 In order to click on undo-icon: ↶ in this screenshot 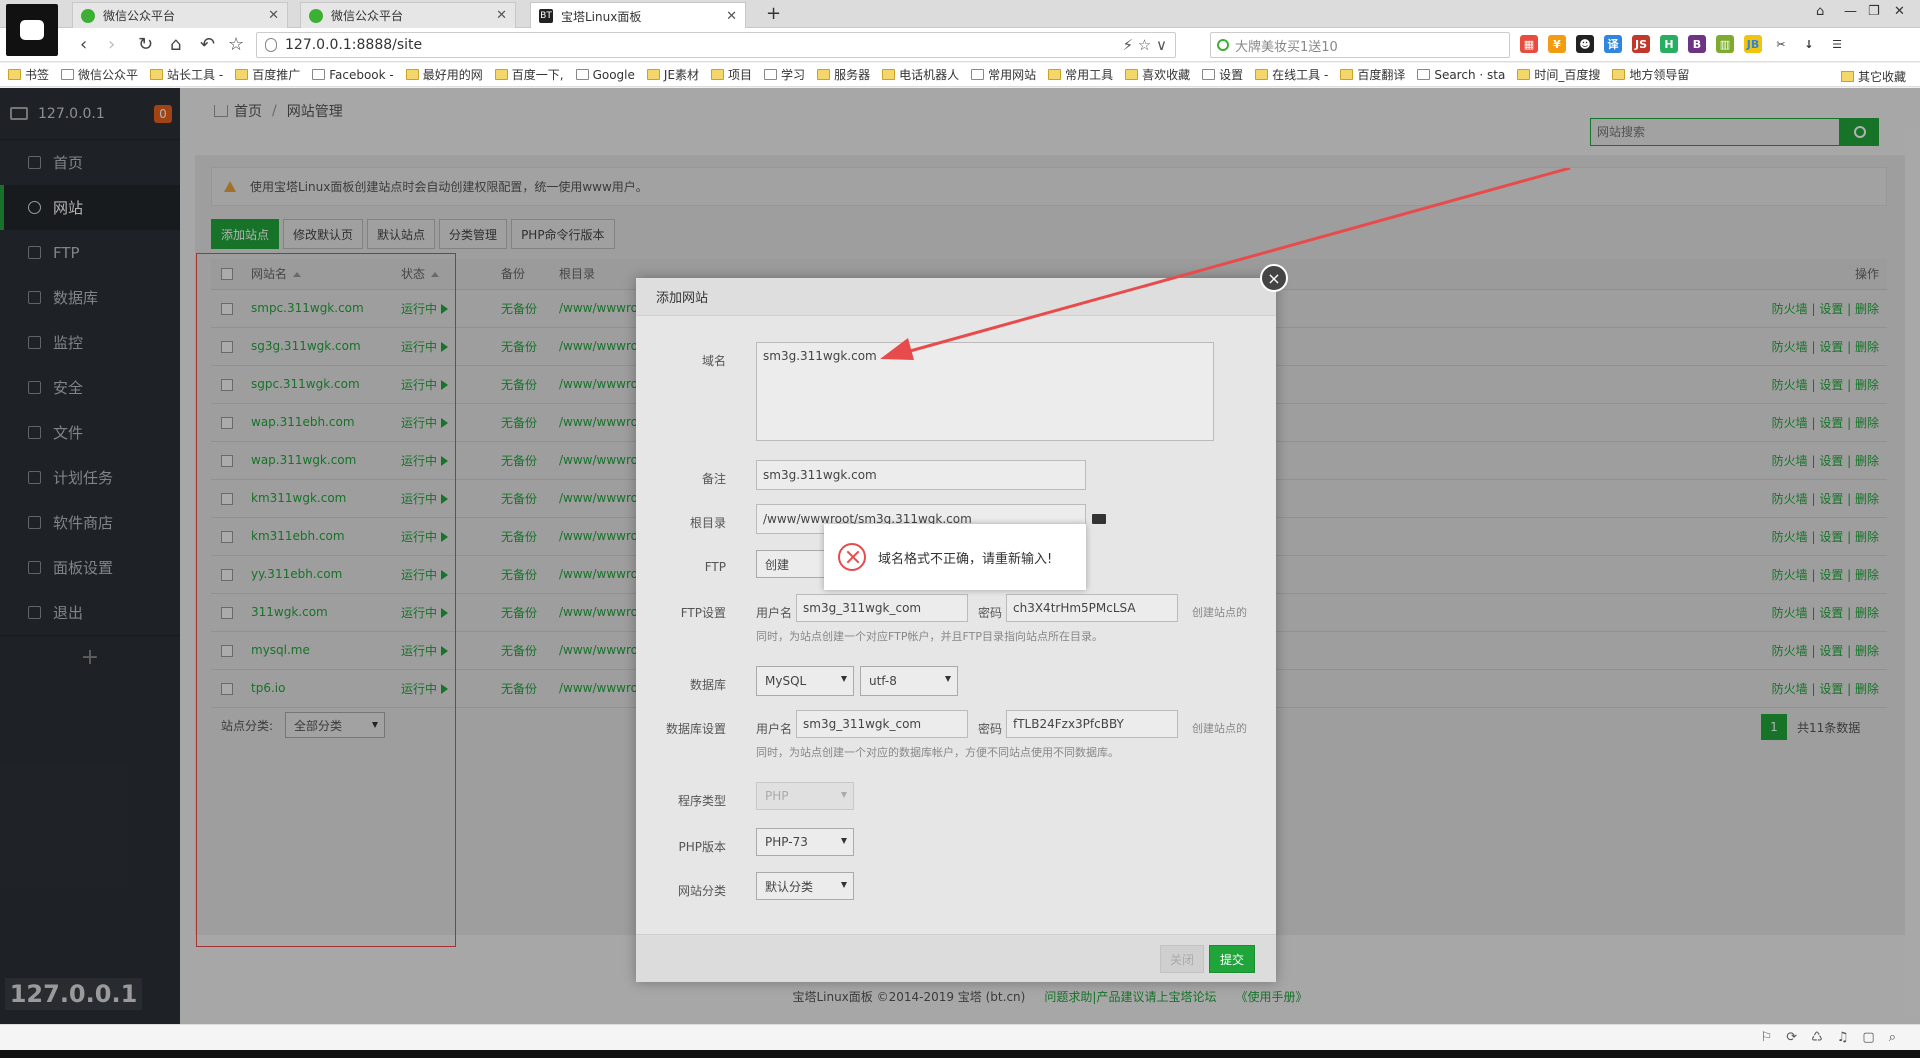, I will do `click(207, 44)`.